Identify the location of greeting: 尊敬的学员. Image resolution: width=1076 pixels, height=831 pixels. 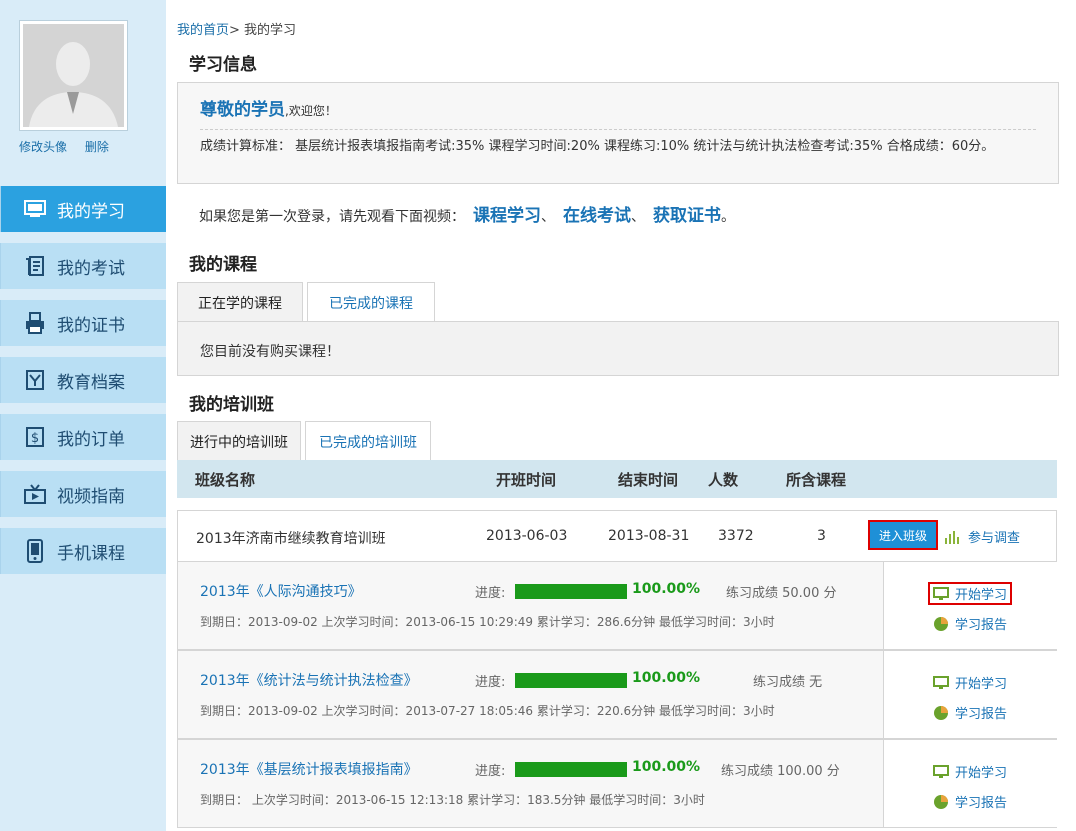
(242, 110).